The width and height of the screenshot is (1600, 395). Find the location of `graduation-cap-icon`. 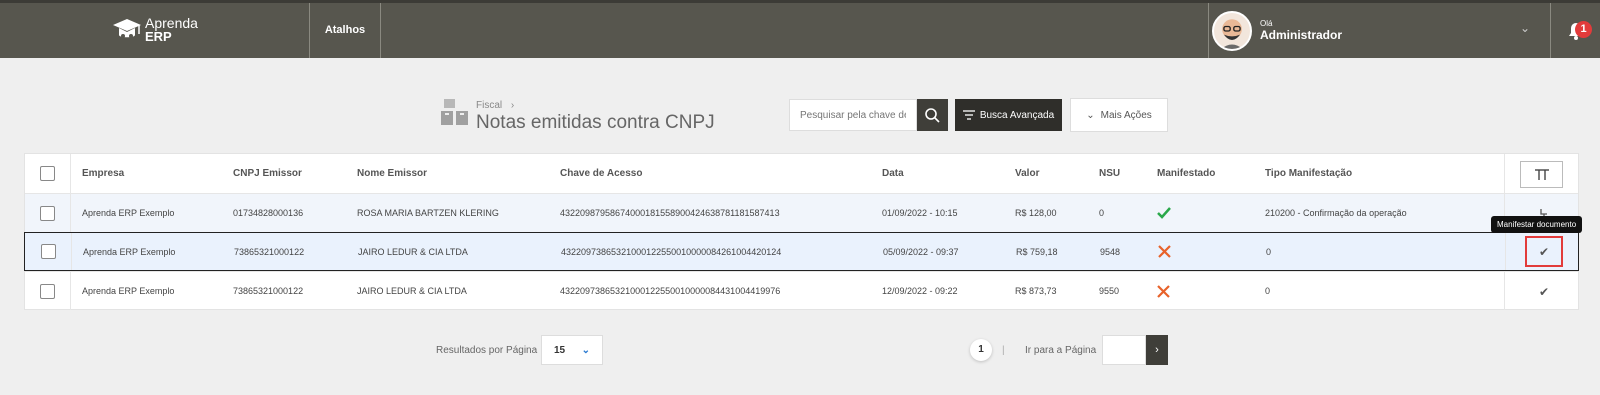

graduation-cap-icon is located at coordinates (127, 28).